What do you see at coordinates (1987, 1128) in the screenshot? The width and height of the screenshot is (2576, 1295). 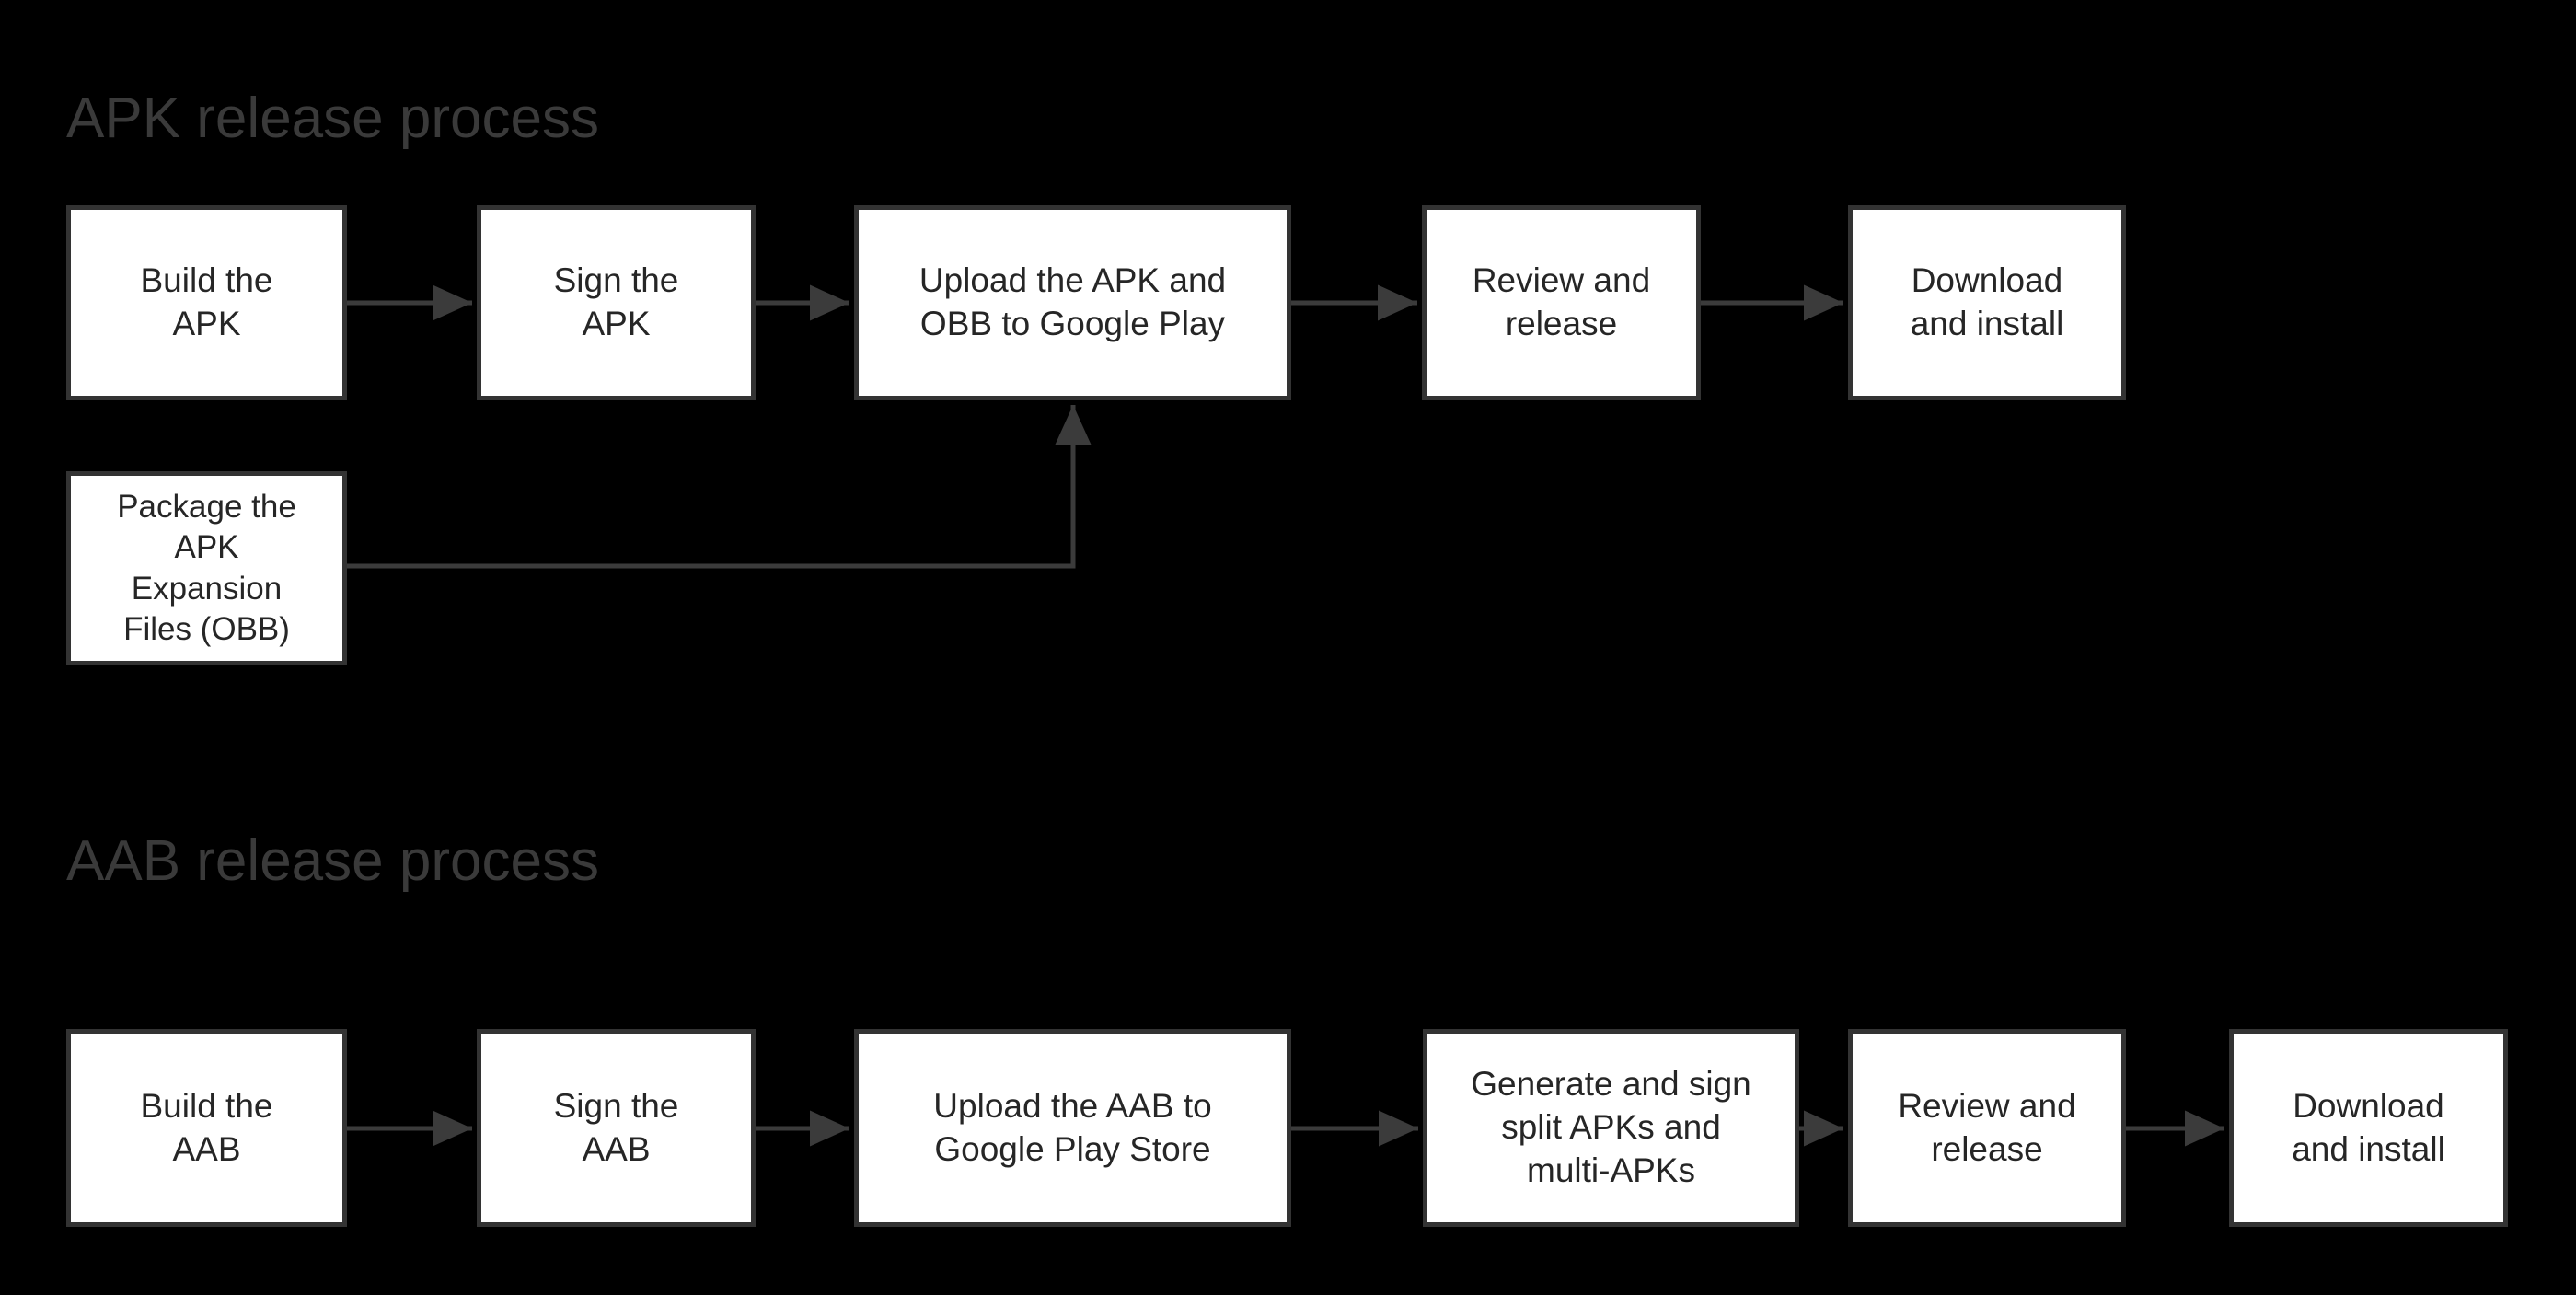 I see `node-aab-review: Review and release` at bounding box center [1987, 1128].